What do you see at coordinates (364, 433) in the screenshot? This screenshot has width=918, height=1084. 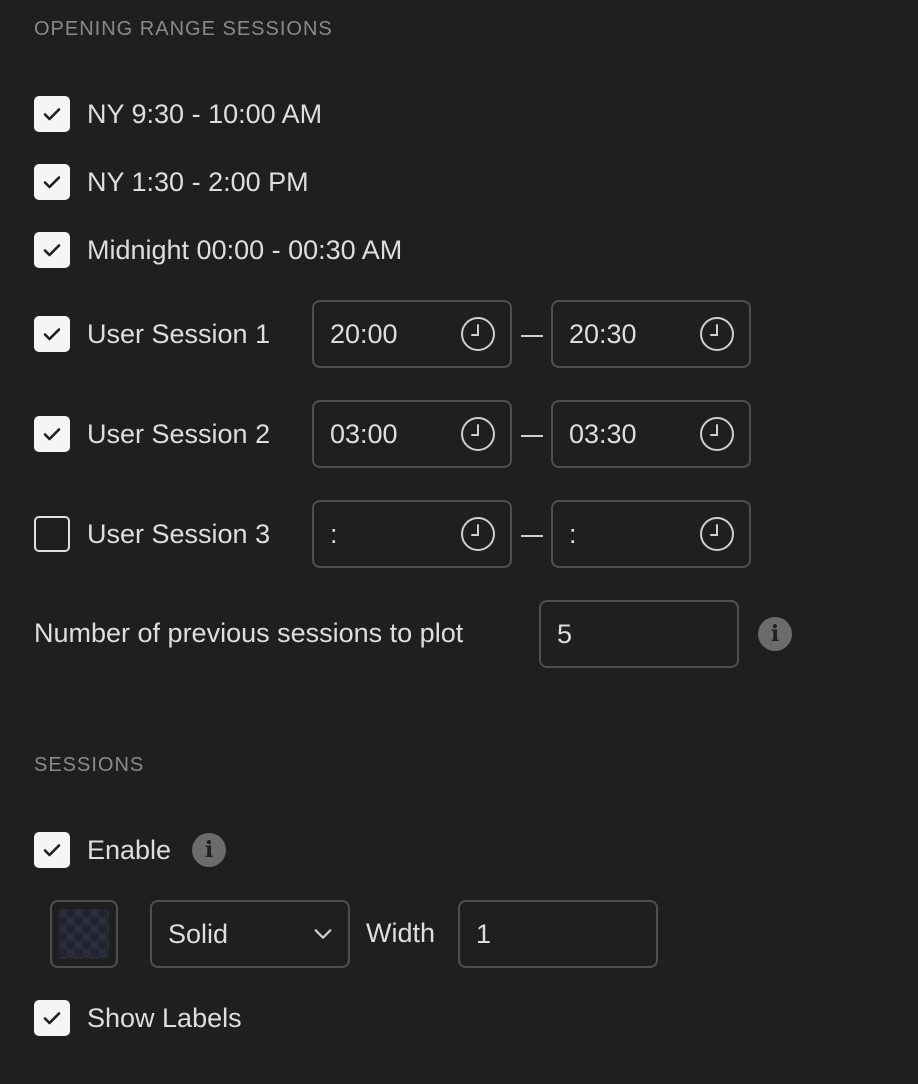 I see `user-session-2-start-value: 03:00` at bounding box center [364, 433].